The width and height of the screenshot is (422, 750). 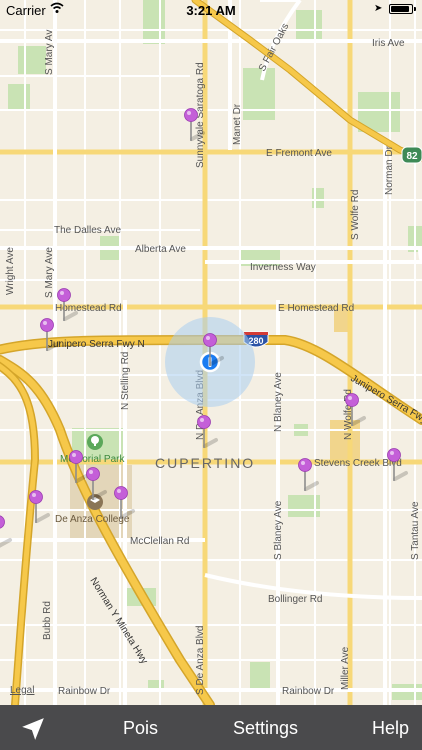 What do you see at coordinates (88, 230) in the screenshot?
I see `street-label: The Dalles Ave` at bounding box center [88, 230].